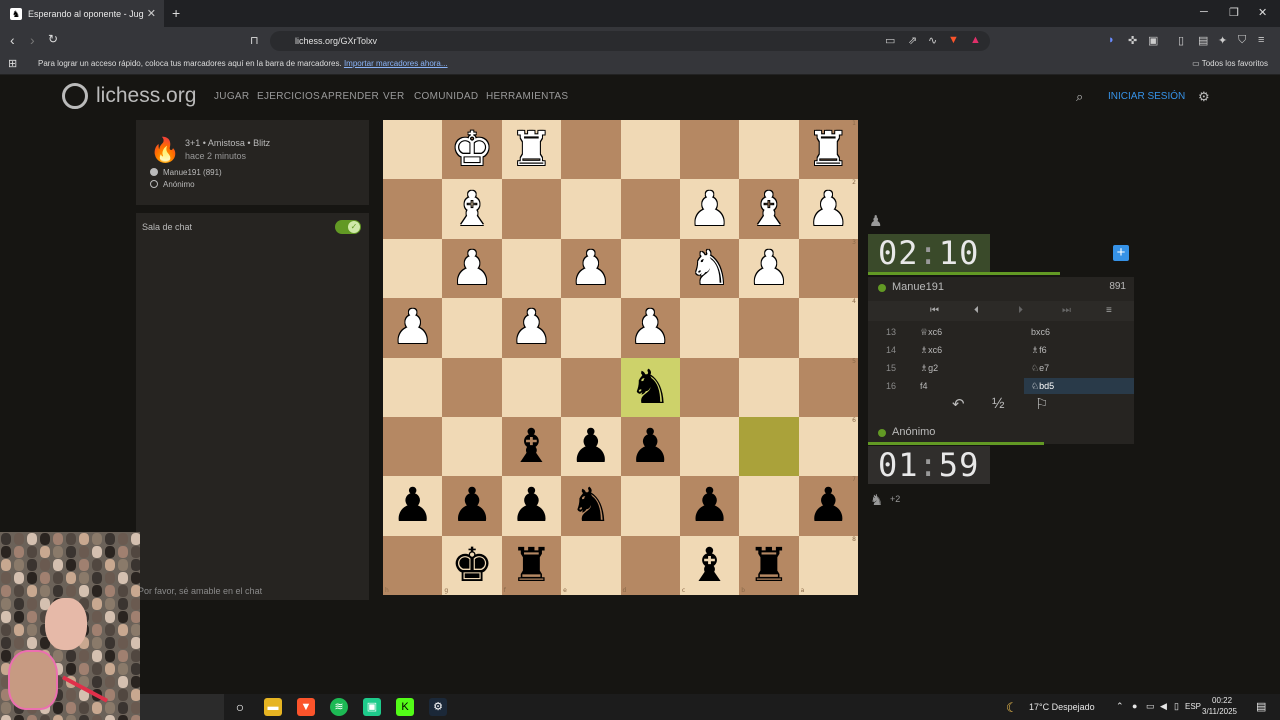  Describe the element at coordinates (828, 328) in the screenshot. I see `board-square: 4` at that location.